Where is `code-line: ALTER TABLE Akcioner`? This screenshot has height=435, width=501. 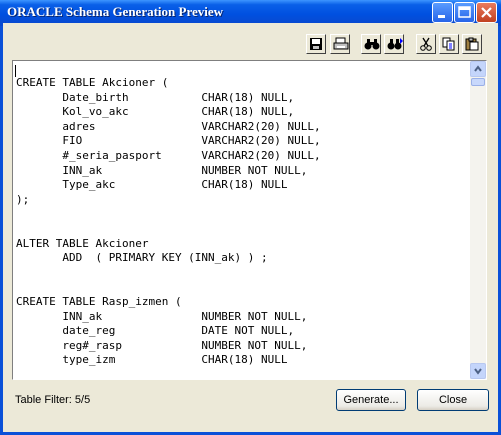 code-line: ALTER TABLE Akcioner is located at coordinates (82, 243).